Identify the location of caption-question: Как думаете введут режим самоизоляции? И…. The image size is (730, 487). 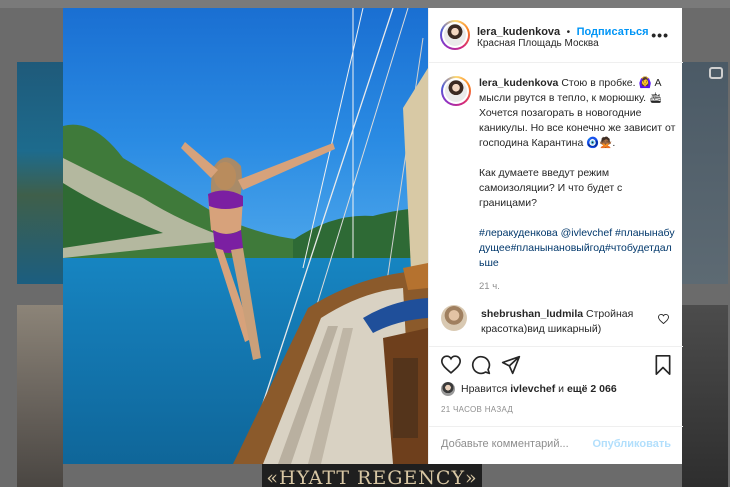
(551, 188).